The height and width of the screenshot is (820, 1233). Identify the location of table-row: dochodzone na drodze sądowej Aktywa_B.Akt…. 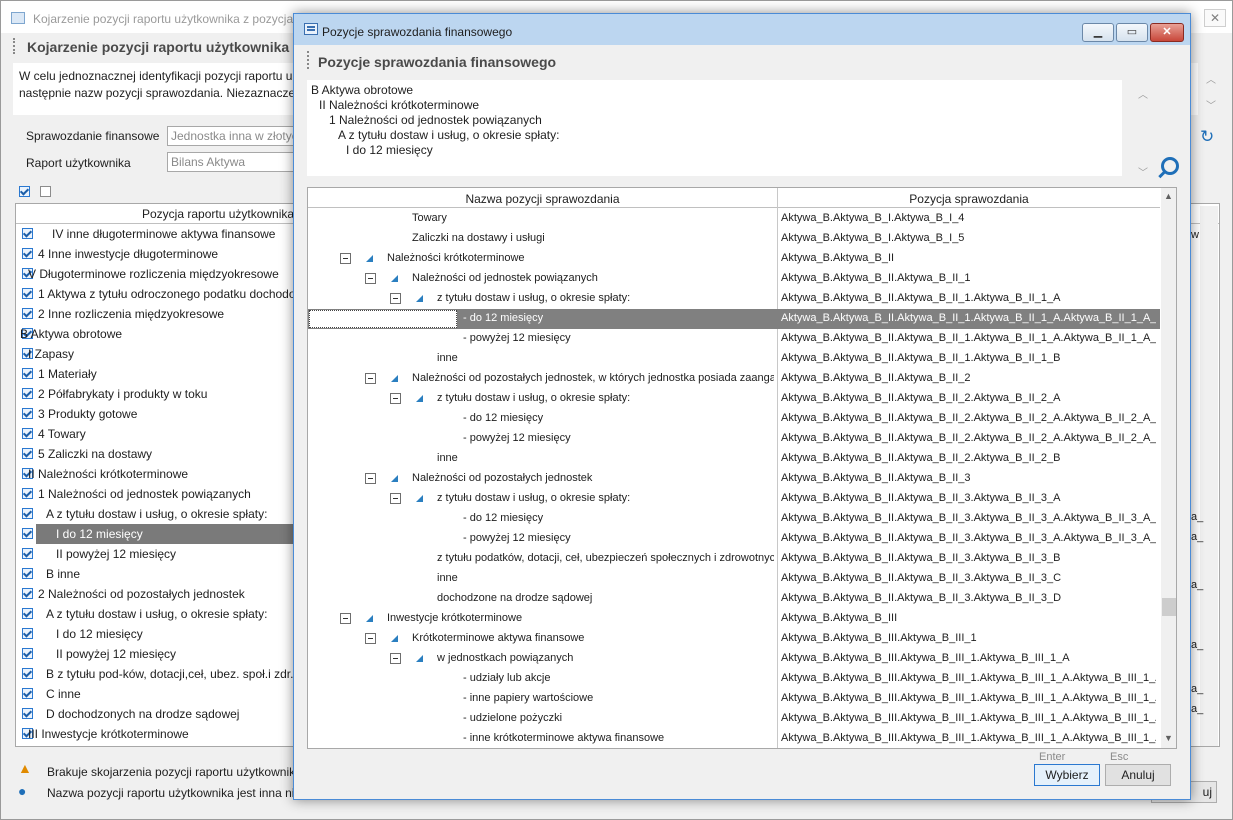
(734, 599).